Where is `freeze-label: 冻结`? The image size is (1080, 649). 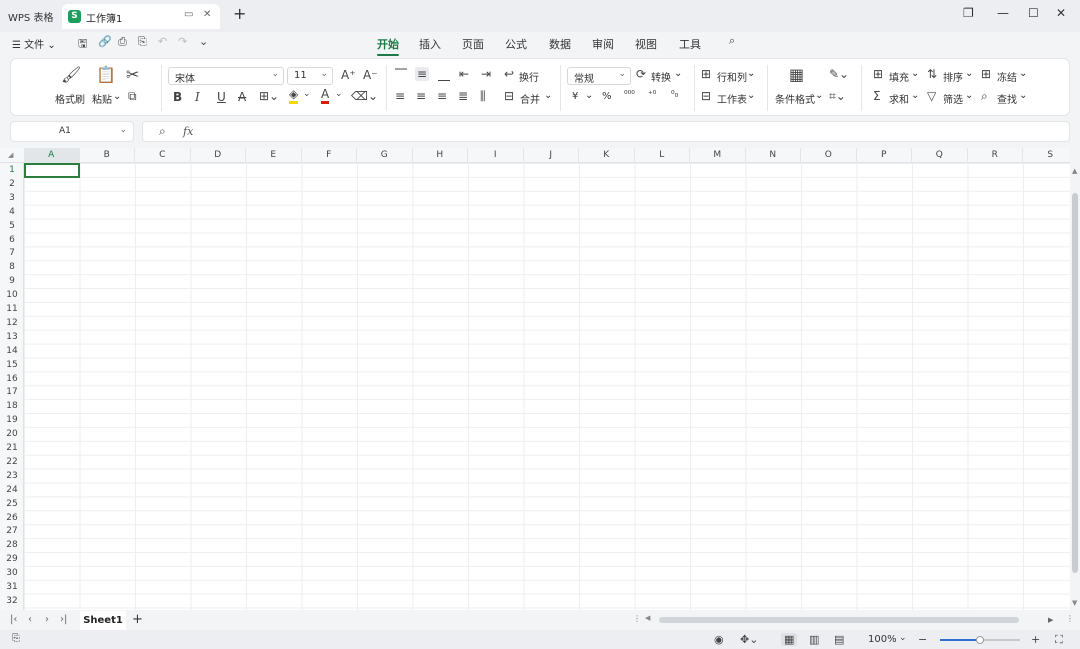 freeze-label: 冻结 is located at coordinates (1007, 76).